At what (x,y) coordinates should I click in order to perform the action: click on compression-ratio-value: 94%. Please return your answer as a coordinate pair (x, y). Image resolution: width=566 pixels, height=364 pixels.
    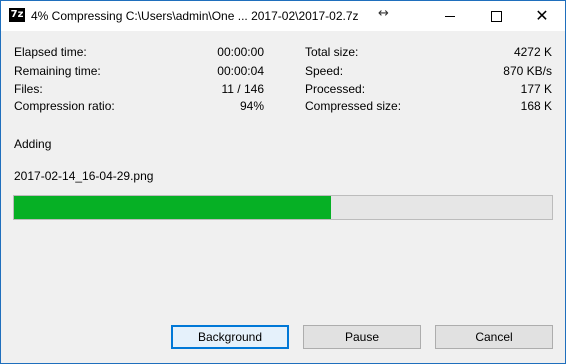
    Looking at the image, I should click on (251, 106).